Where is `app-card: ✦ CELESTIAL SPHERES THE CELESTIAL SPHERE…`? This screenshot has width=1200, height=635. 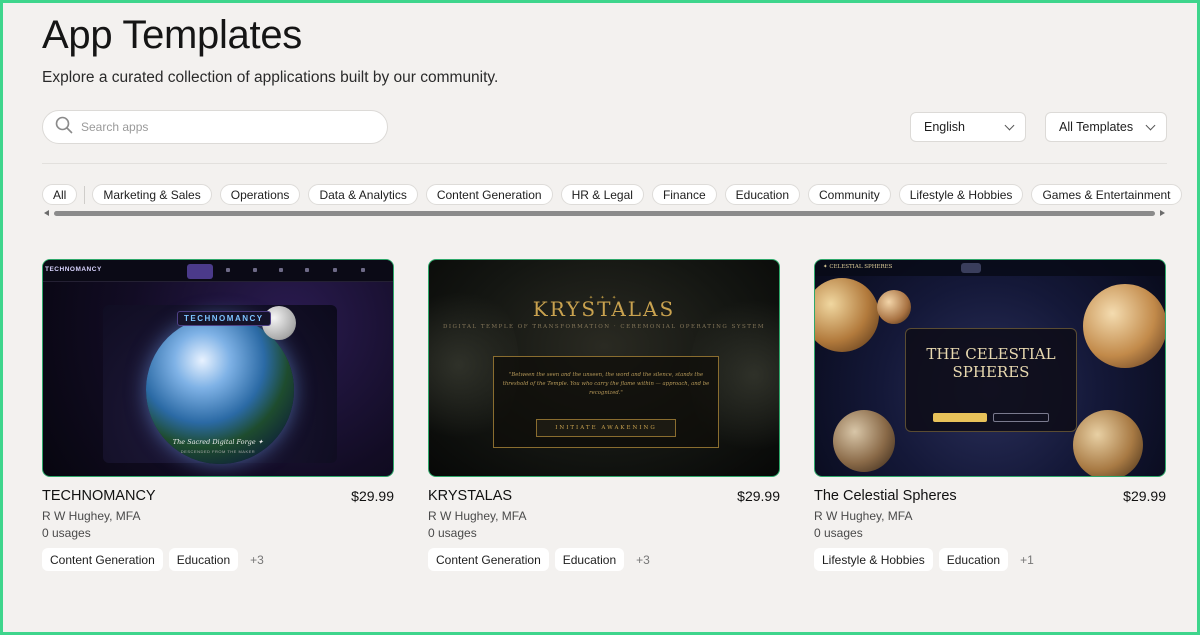
app-card: ✦ CELESTIAL SPHERES THE CELESTIAL SPHERE… is located at coordinates (990, 415).